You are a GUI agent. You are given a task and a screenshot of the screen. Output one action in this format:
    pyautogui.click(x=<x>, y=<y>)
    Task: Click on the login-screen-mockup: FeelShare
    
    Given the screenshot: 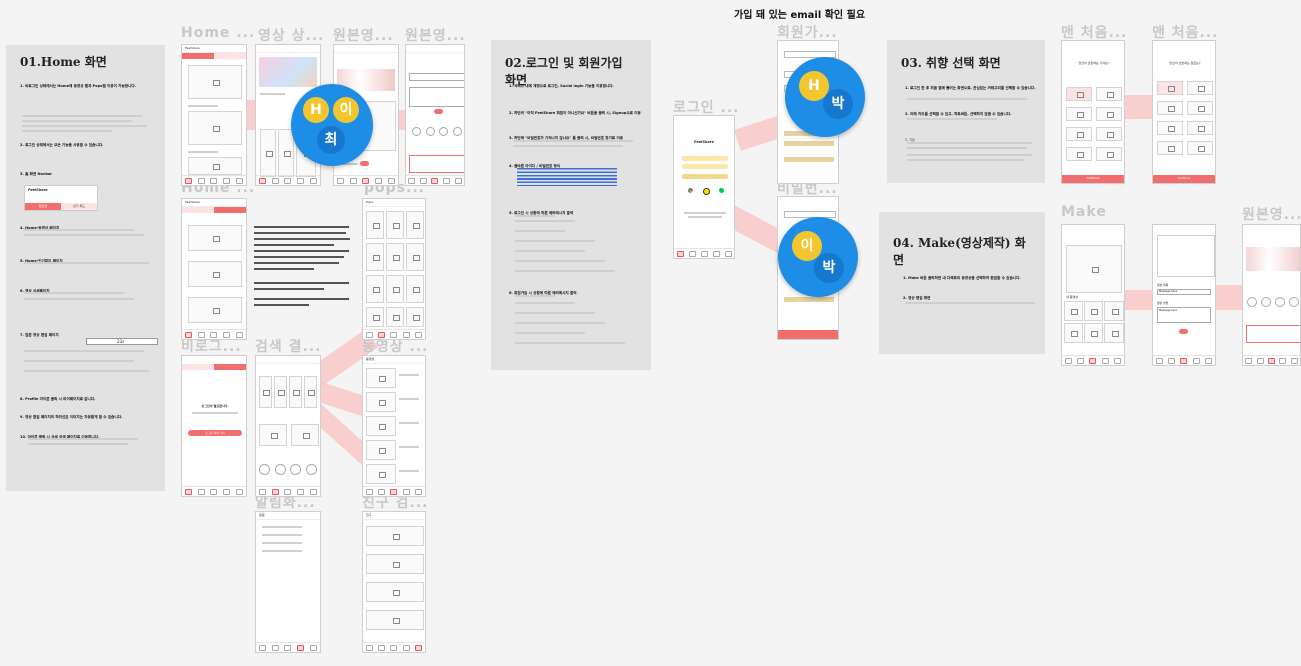 What is the action you would take?
    pyautogui.click(x=704, y=187)
    